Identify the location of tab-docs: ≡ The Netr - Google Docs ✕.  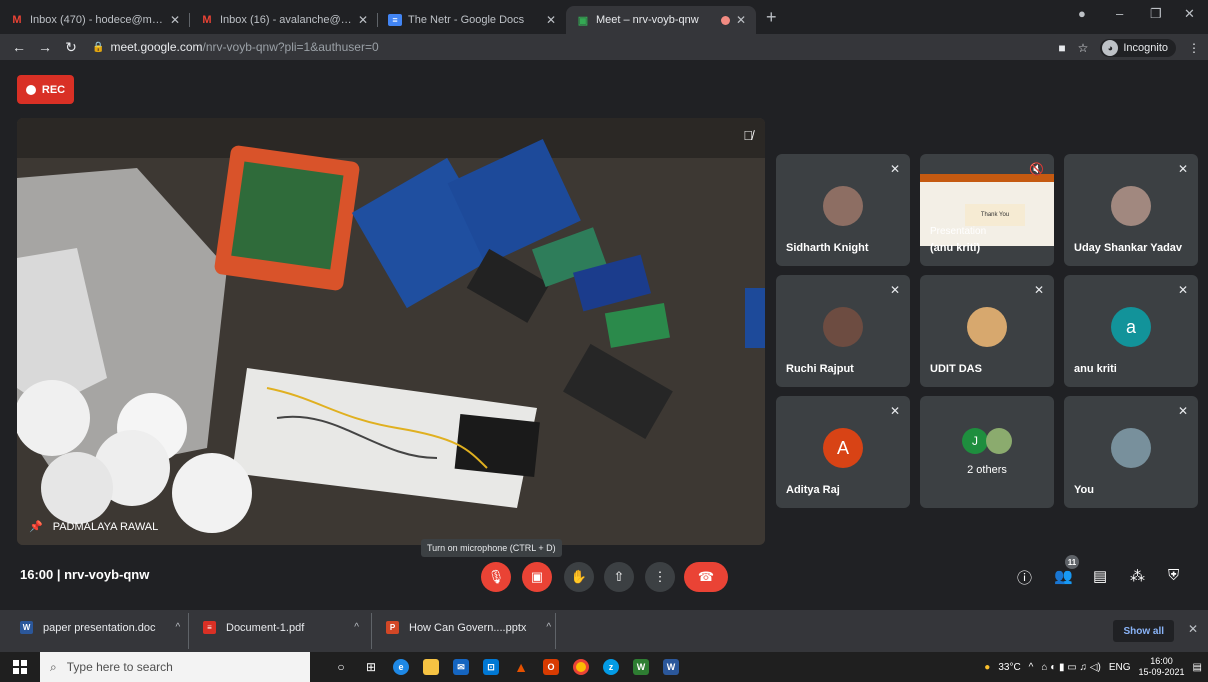
(472, 20).